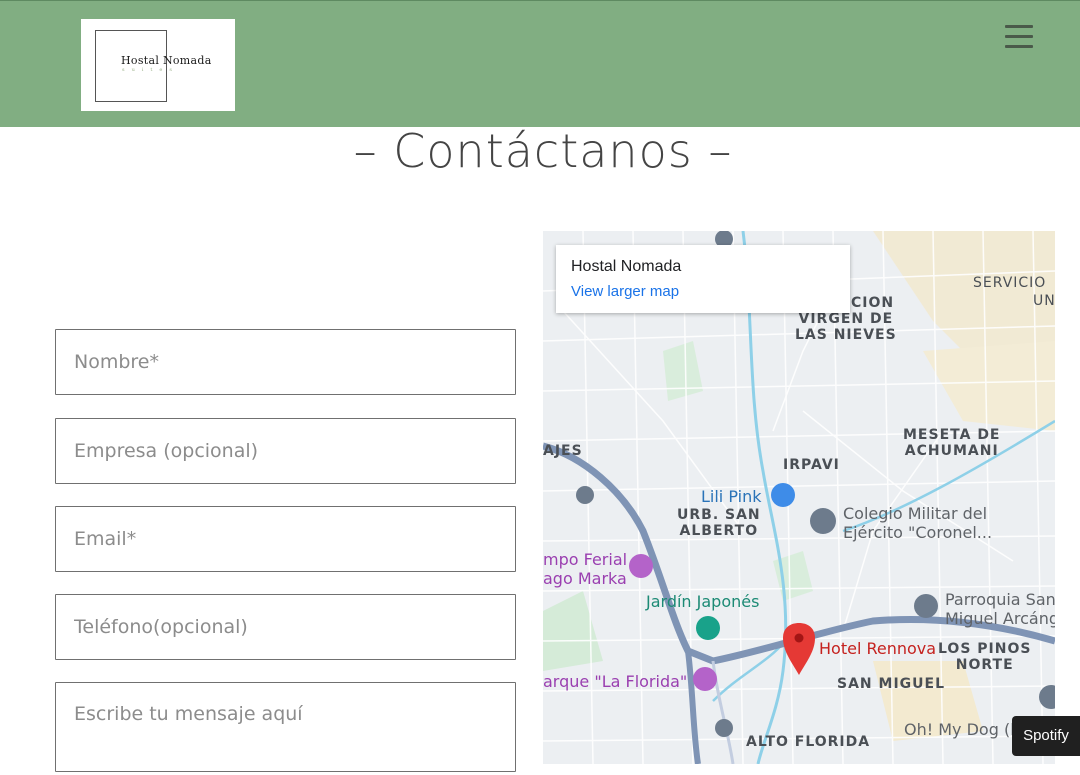  What do you see at coordinates (703, 279) in the screenshot?
I see `map-info-card: Hostal Nomada View larger map` at bounding box center [703, 279].